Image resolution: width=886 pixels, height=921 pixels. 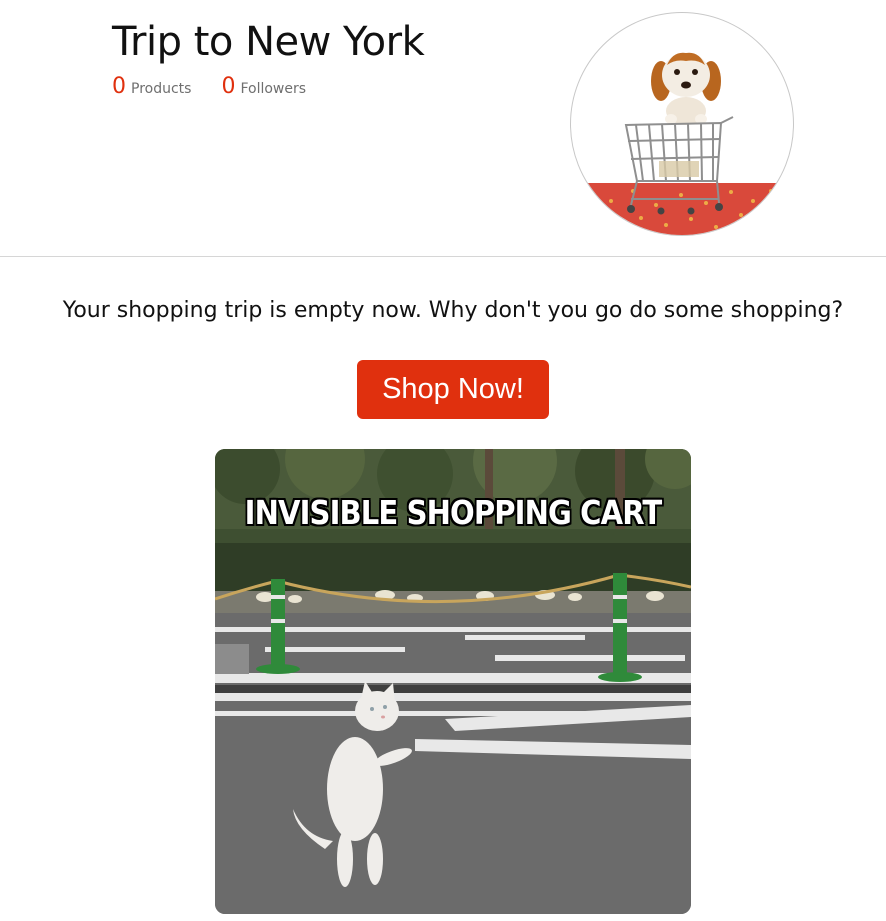 I want to click on followers-count: 0, so click(x=228, y=86).